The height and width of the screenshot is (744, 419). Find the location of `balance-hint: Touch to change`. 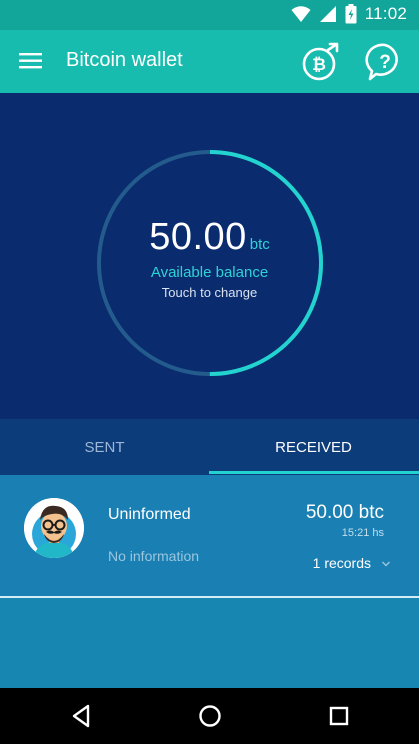

balance-hint: Touch to change is located at coordinates (209, 292).